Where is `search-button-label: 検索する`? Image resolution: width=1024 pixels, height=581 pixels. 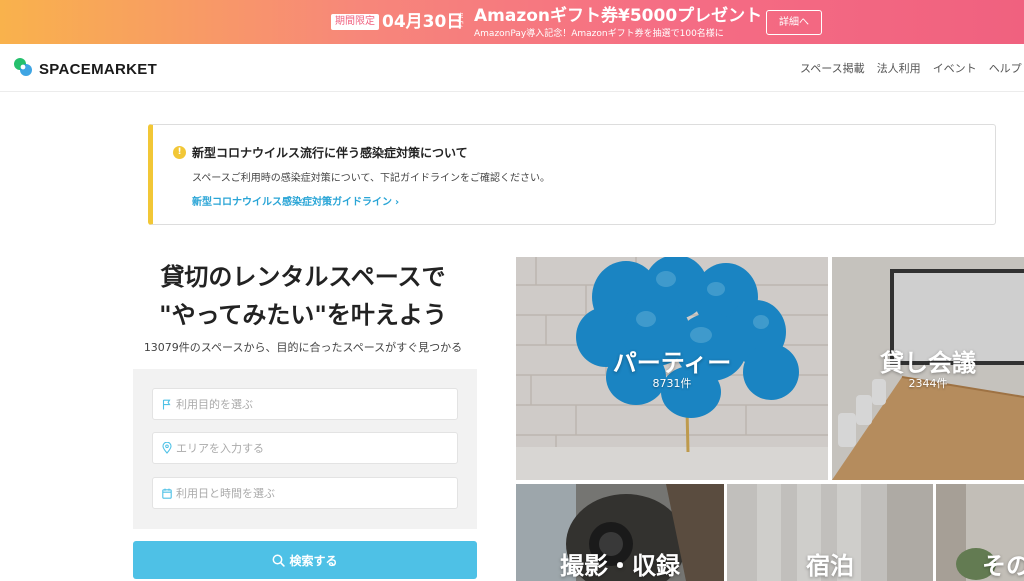 search-button-label: 検索する is located at coordinates (313, 560).